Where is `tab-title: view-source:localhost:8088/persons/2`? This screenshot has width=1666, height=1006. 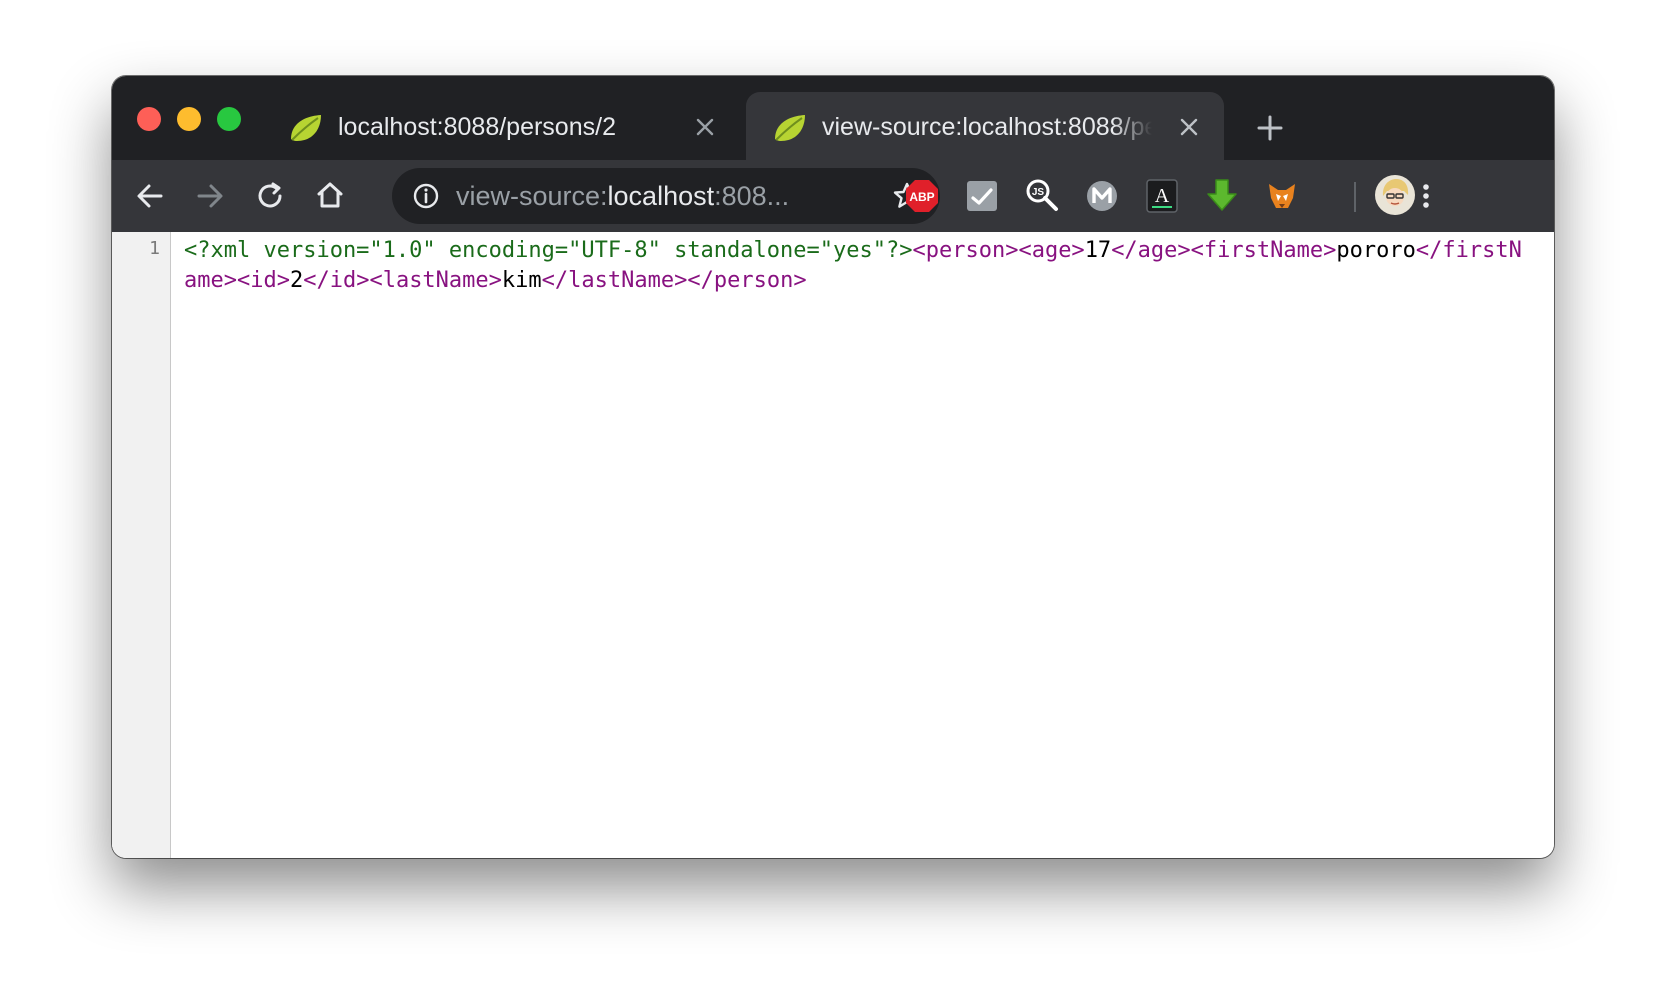
tab-title: view-source:localhost:8088/persons/2 is located at coordinates (987, 127).